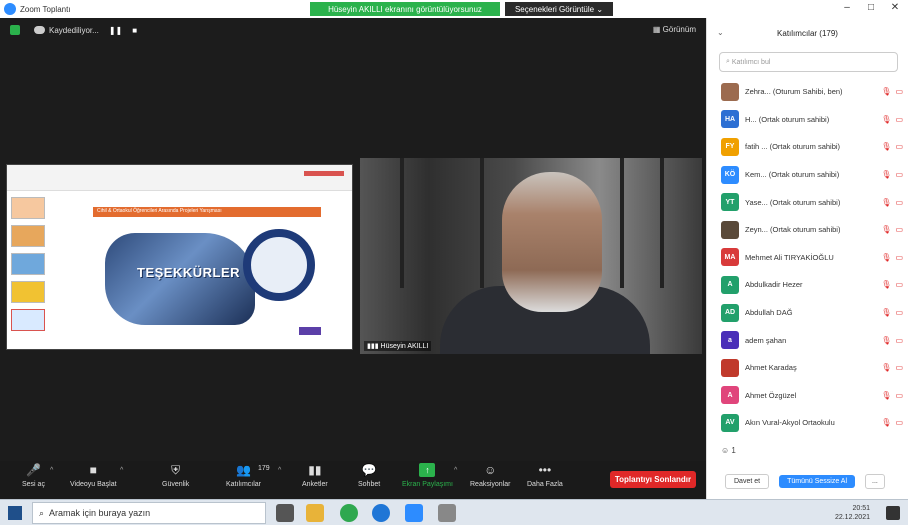 The image size is (908, 525). I want to click on slide-thumbnails, so click(29, 267).